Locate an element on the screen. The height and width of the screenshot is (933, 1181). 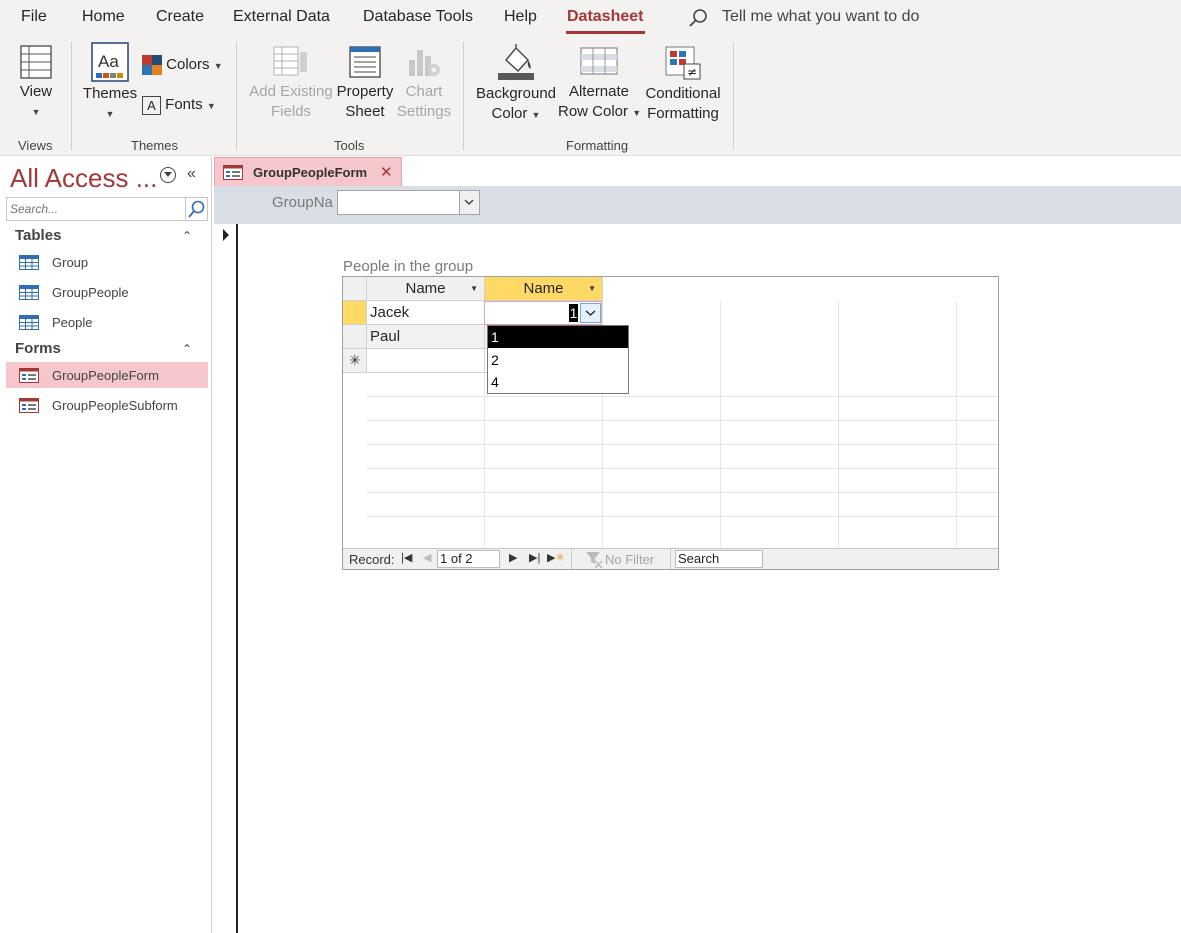
alternate-row-color-button: Alternate Row Color ▼ is located at coordinates (599, 84).